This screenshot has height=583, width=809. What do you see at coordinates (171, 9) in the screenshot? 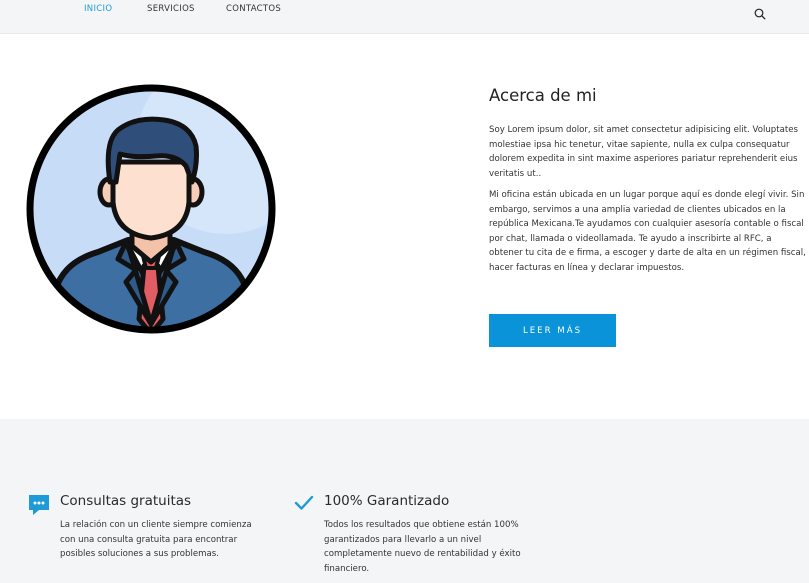
I see `nav-item-servicios: SERVICIOS` at bounding box center [171, 9].